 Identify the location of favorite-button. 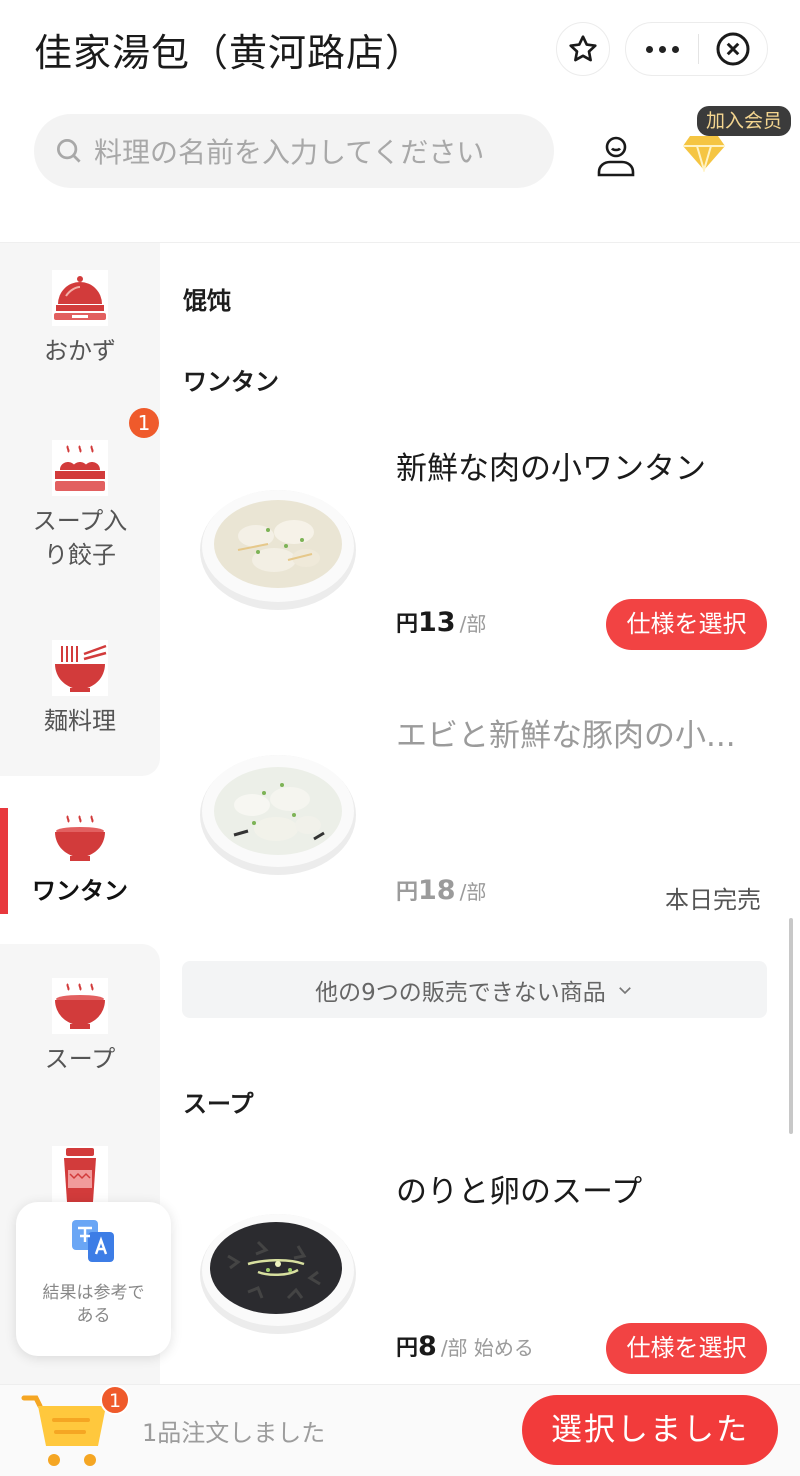
(583, 49).